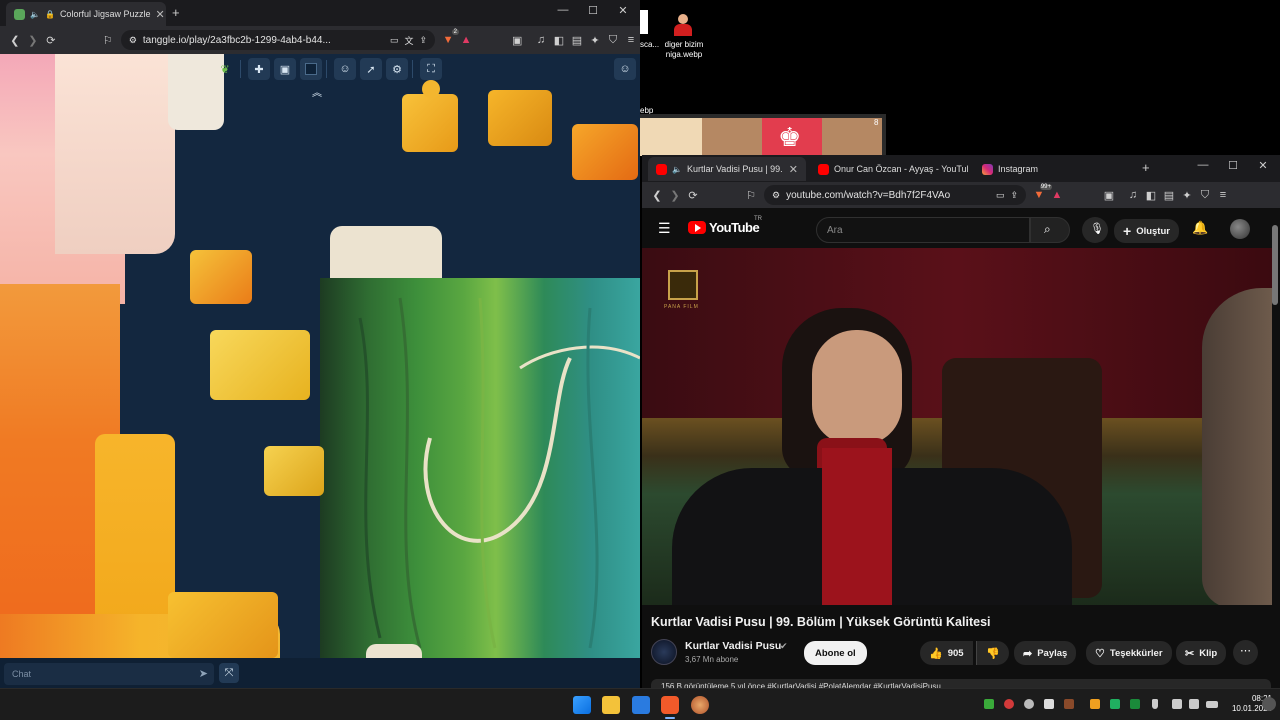  Describe the element at coordinates (1041, 194) in the screenshot. I see `brave-shield-icon: ▼ 99+` at that location.